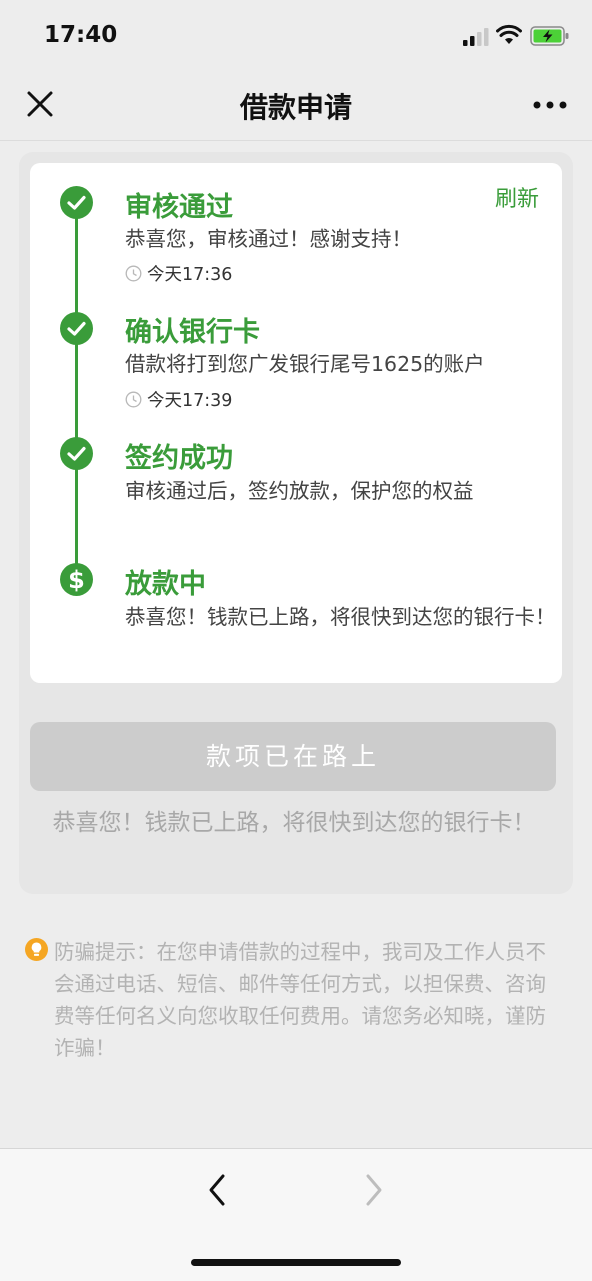 This screenshot has height=1281, width=592. I want to click on step-description: 审核通过后，签约放款，保护您的权益, so click(299, 491).